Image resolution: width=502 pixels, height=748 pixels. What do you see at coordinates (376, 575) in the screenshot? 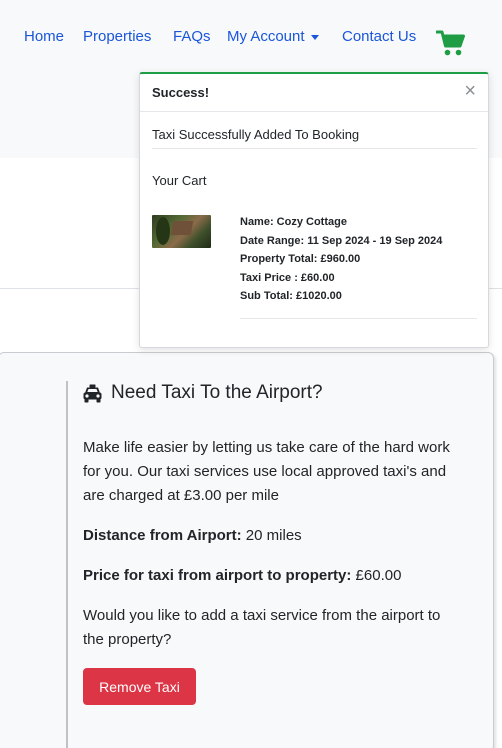
I see `price-value: £60.00` at bounding box center [376, 575].